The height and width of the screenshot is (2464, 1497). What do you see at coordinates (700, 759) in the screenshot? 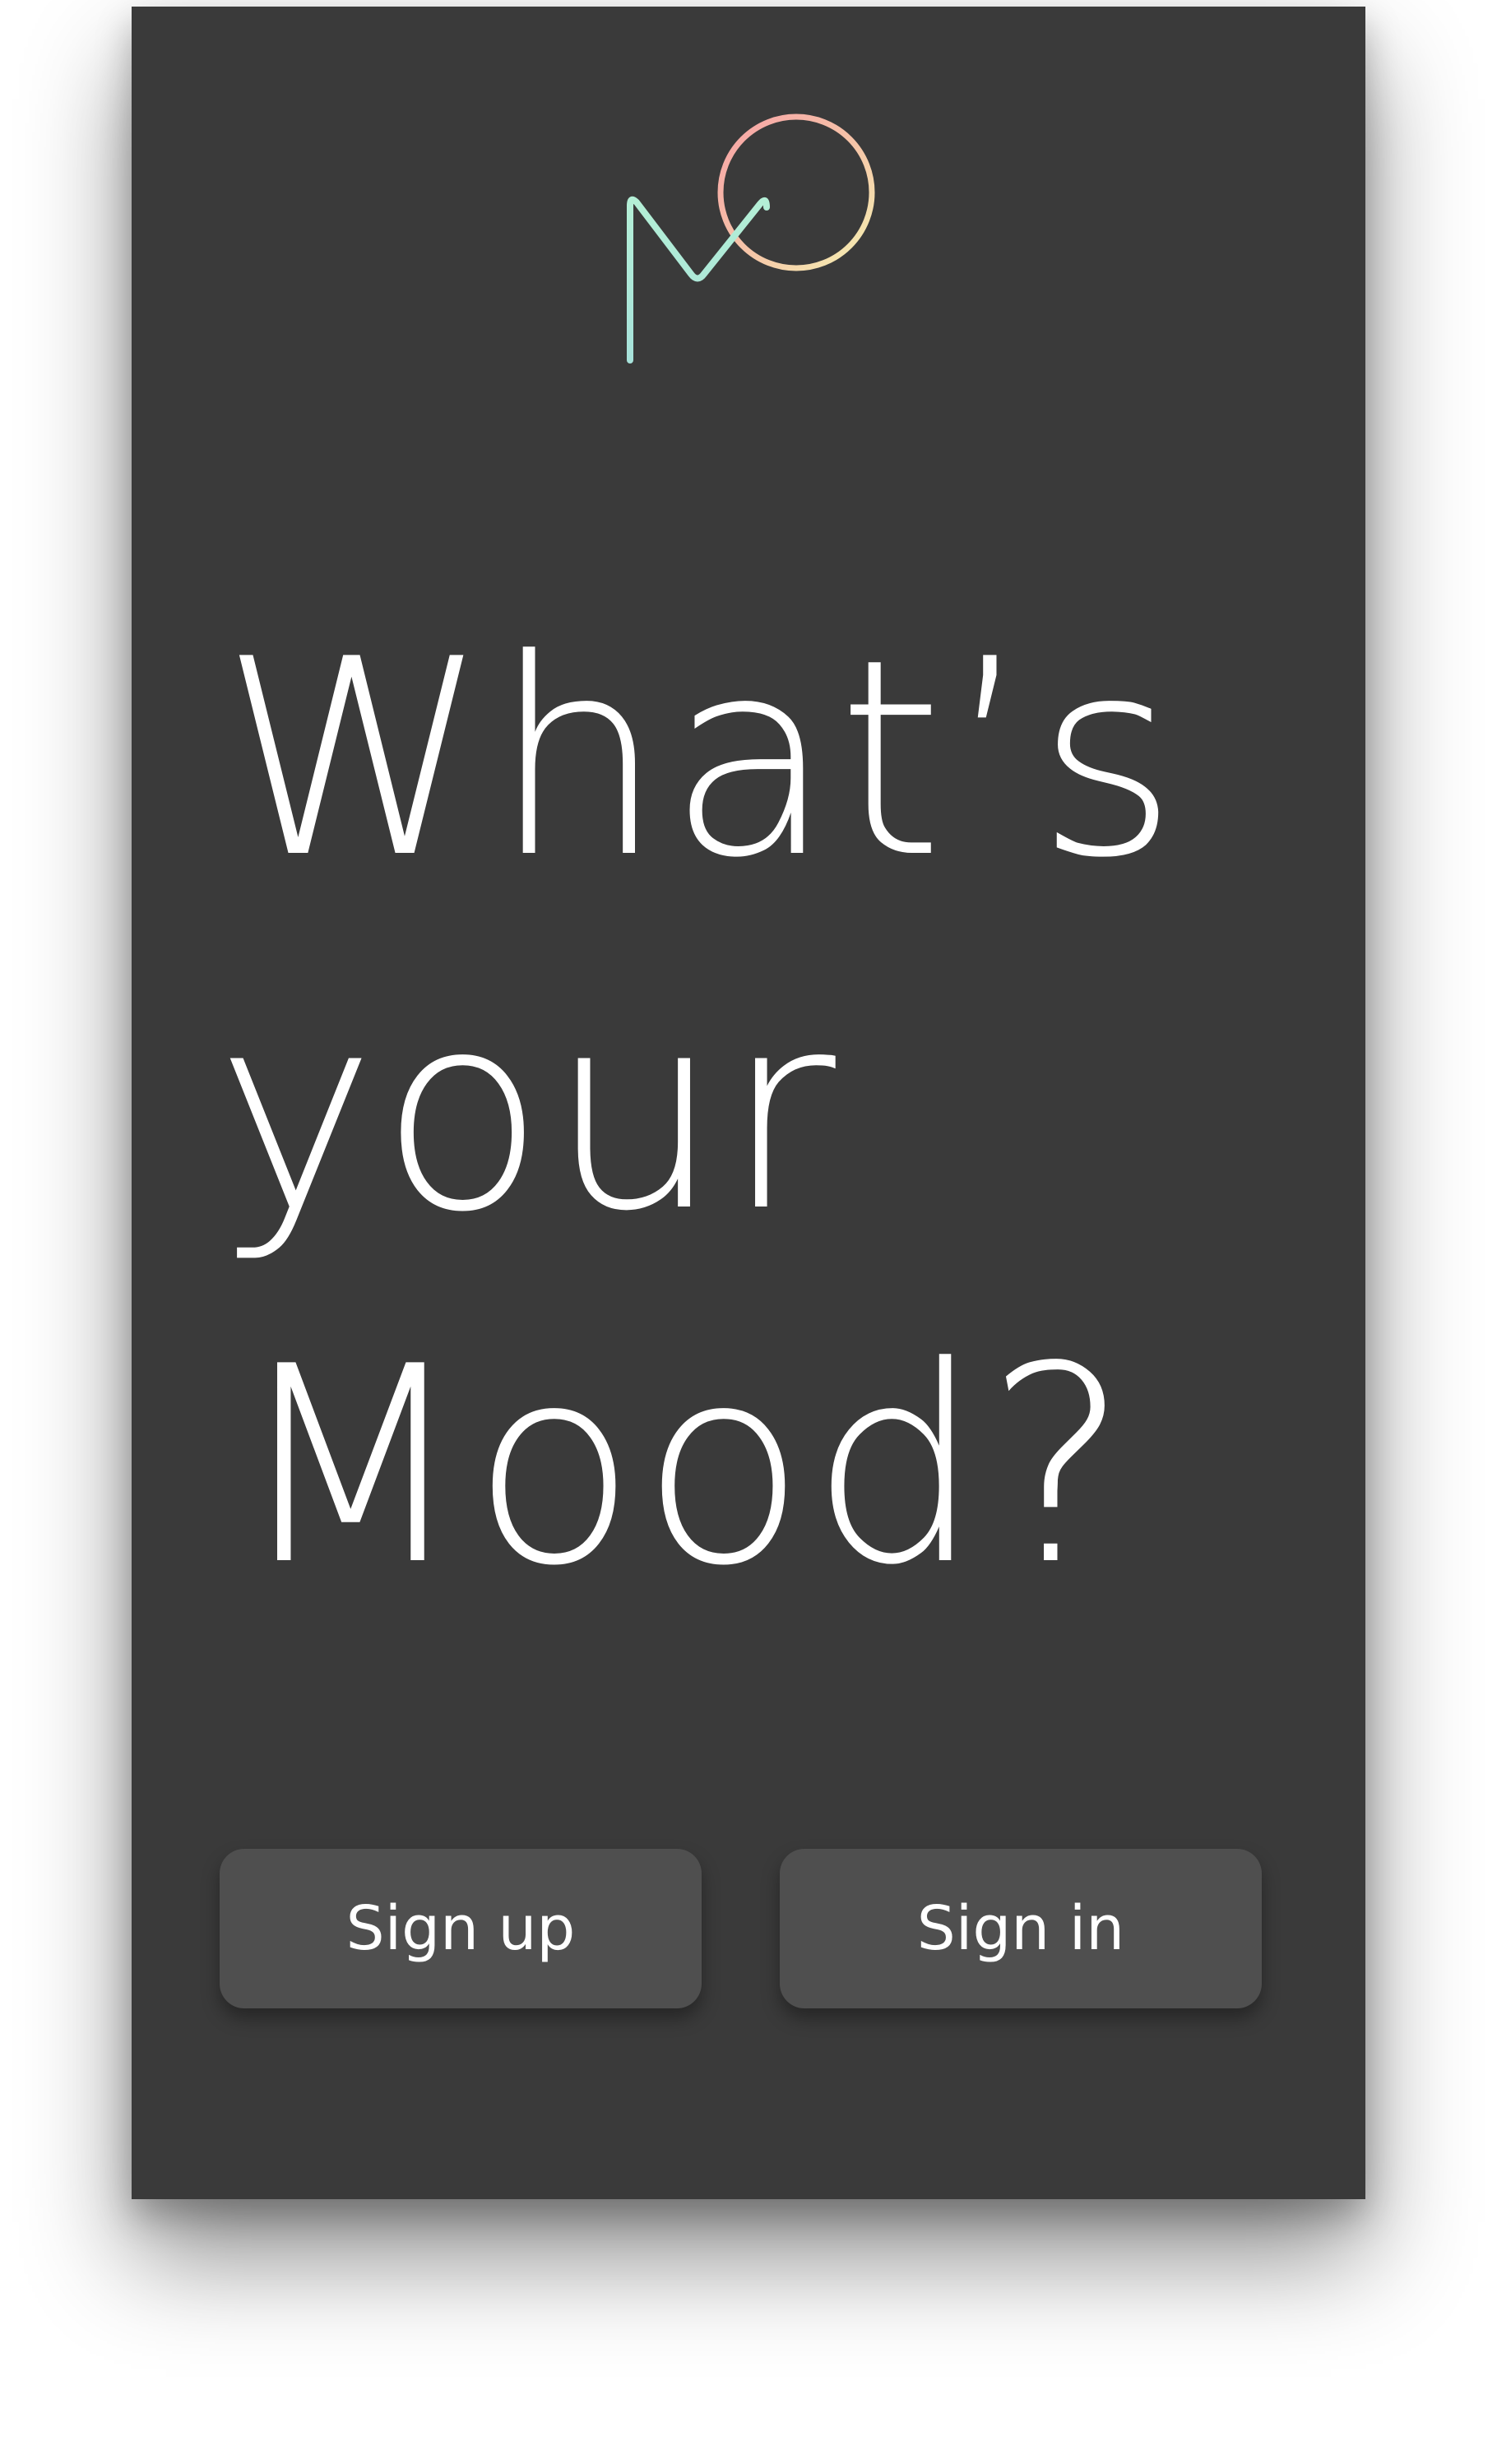
I see `headline-line-1: What’s` at bounding box center [700, 759].